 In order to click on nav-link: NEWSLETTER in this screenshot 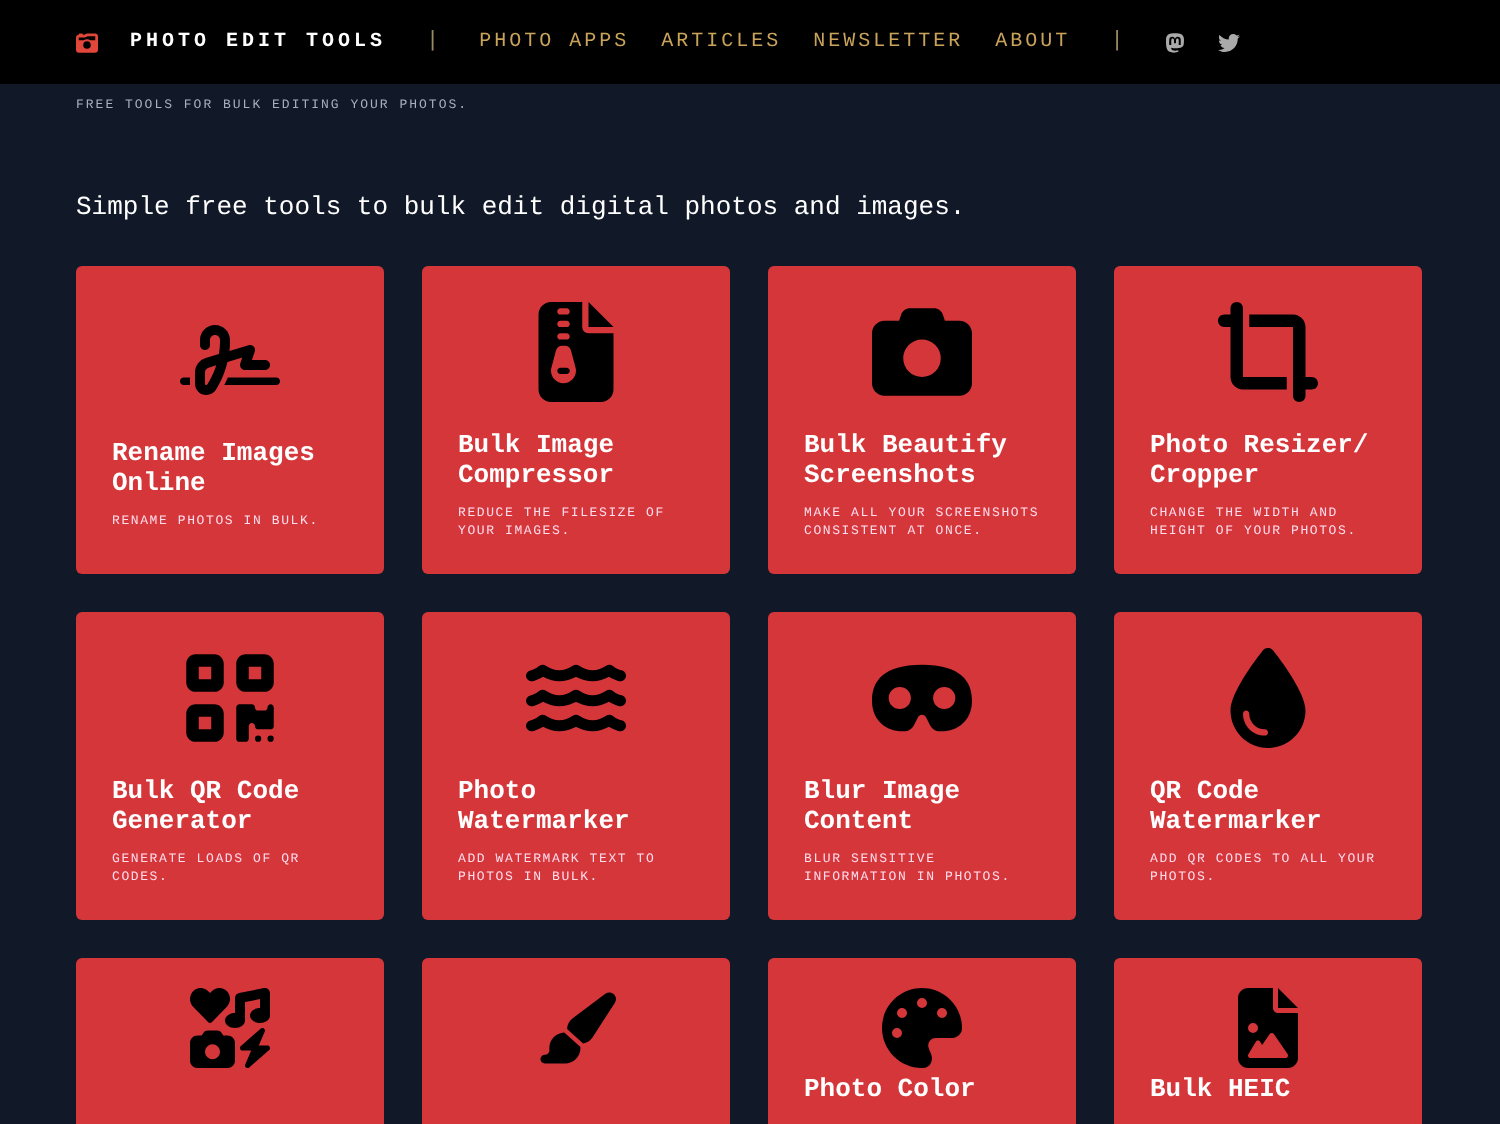, I will do `click(888, 42)`.